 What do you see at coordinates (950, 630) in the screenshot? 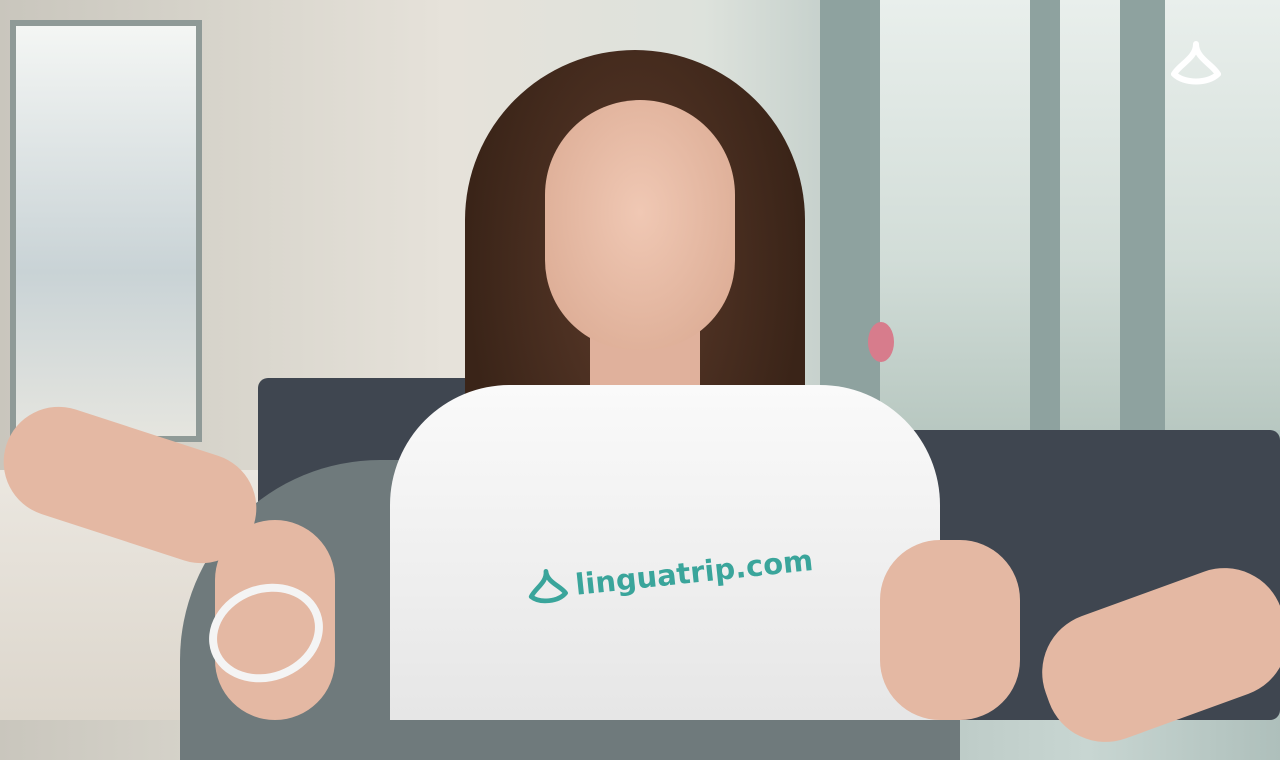
I see `right-arm` at bounding box center [950, 630].